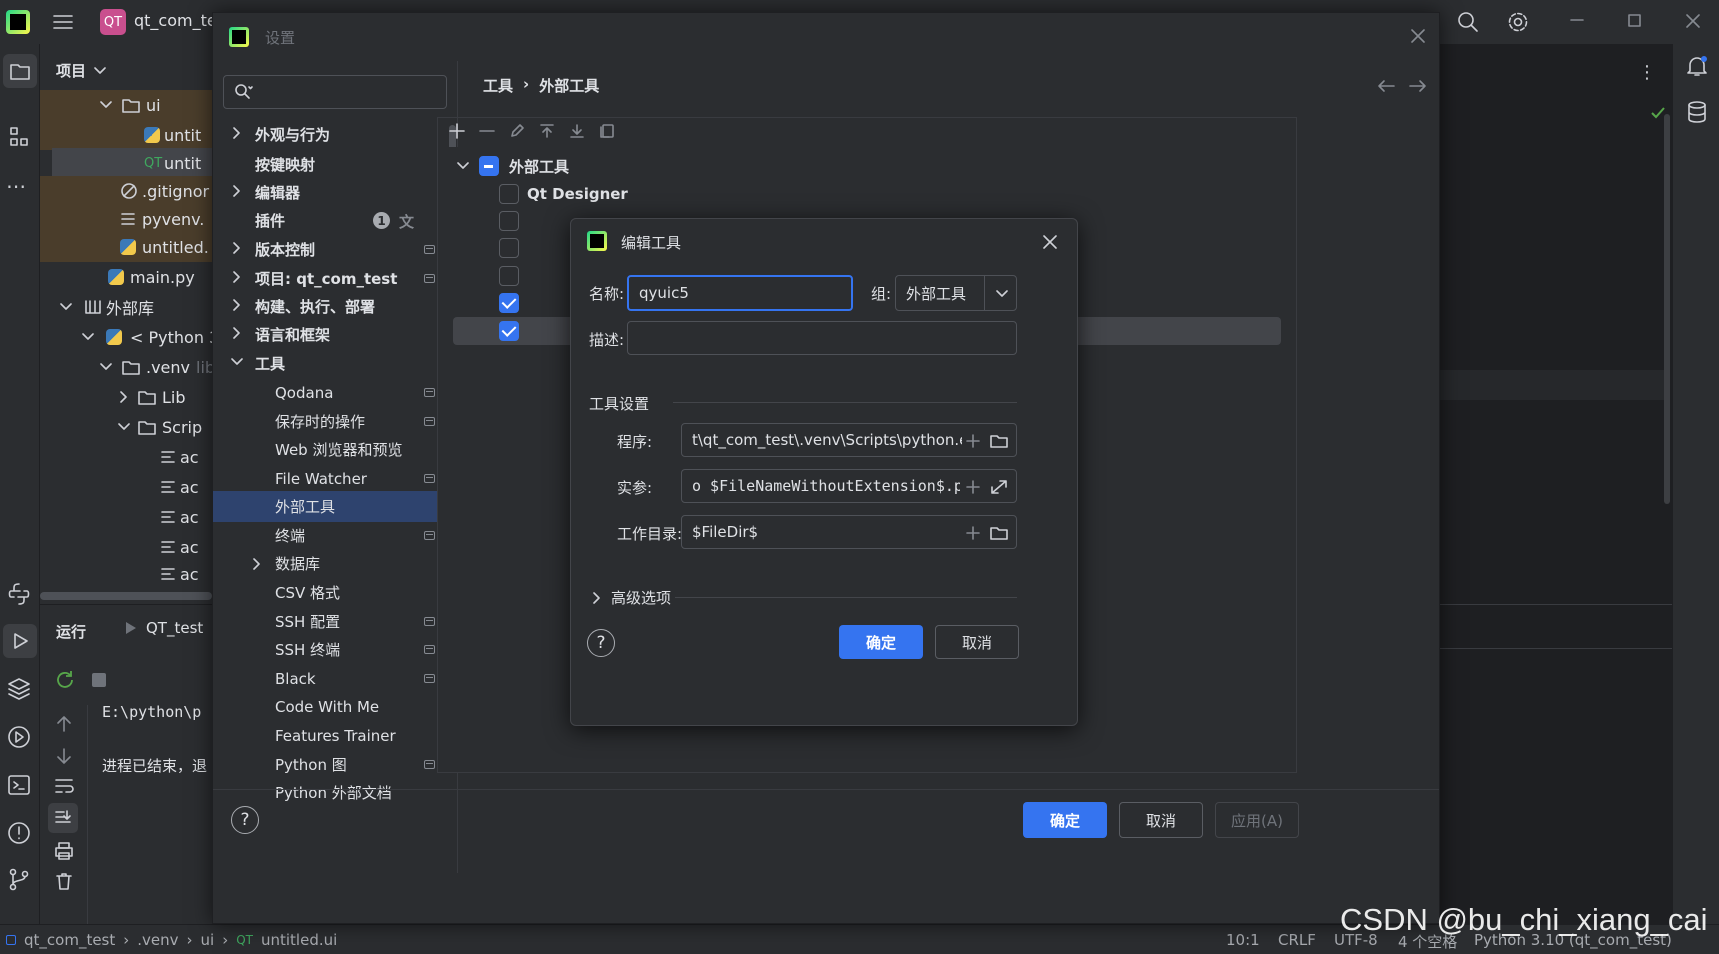  What do you see at coordinates (1693, 21) in the screenshot?
I see `close-window-icon` at bounding box center [1693, 21].